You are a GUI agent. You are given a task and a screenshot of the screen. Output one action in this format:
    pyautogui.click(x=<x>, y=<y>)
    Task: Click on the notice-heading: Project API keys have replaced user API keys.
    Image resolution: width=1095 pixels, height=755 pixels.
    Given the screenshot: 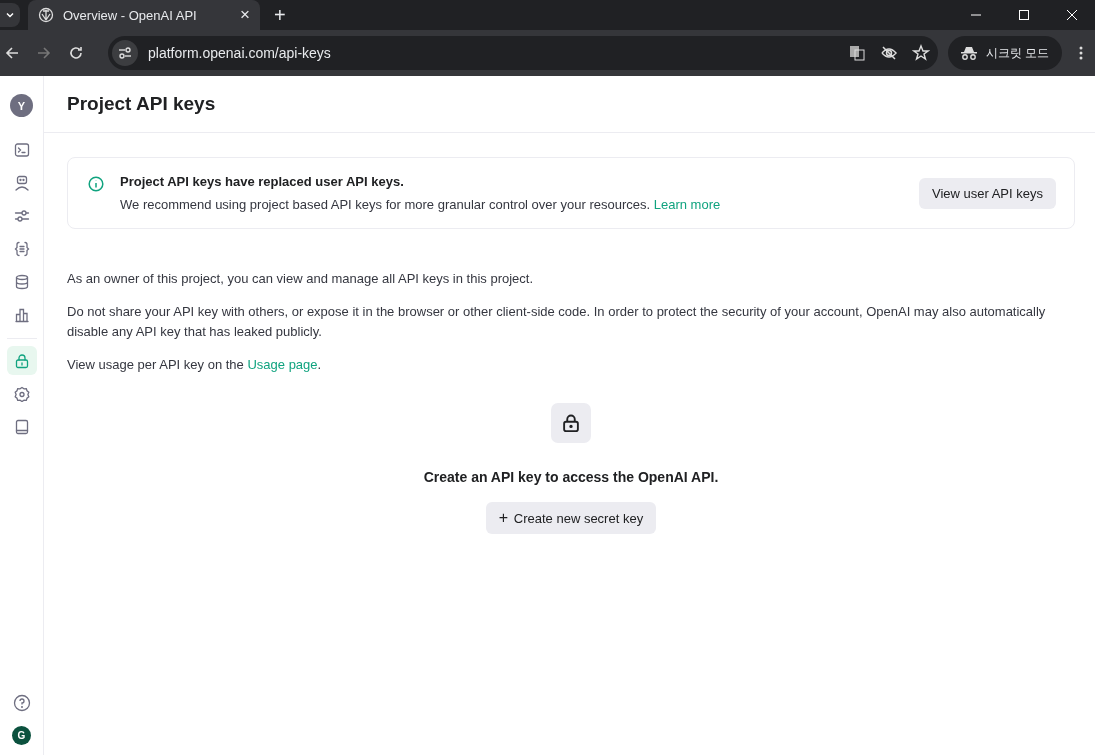 What is the action you would take?
    pyautogui.click(x=262, y=181)
    